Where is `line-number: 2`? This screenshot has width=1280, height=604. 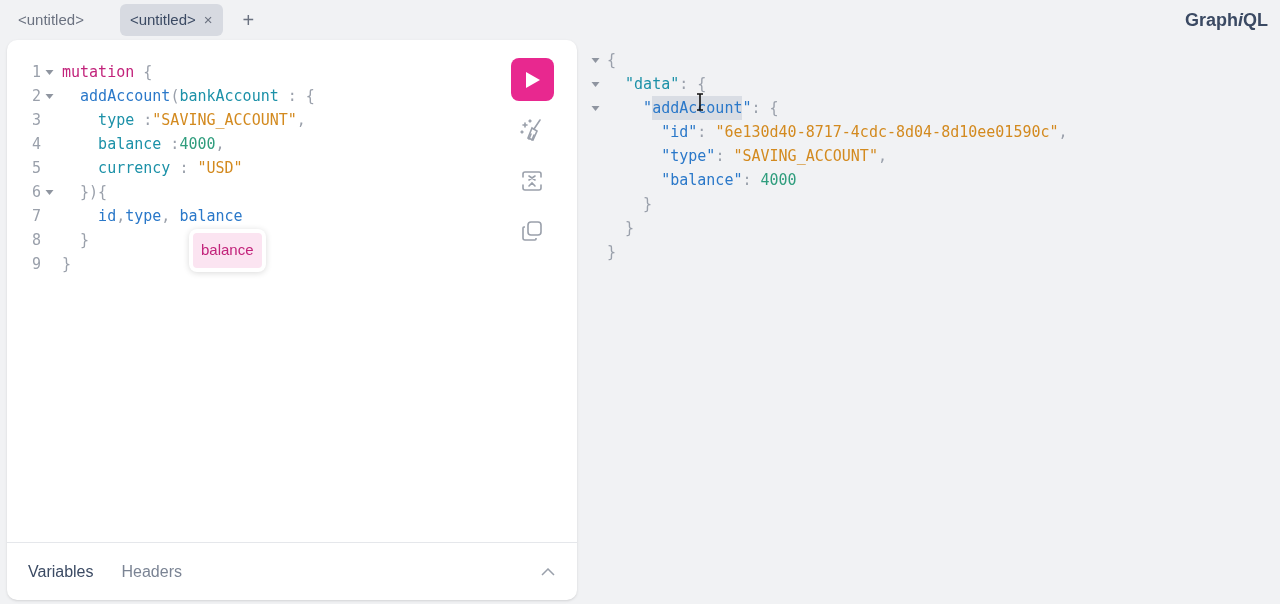 line-number: 2 is located at coordinates (36, 96).